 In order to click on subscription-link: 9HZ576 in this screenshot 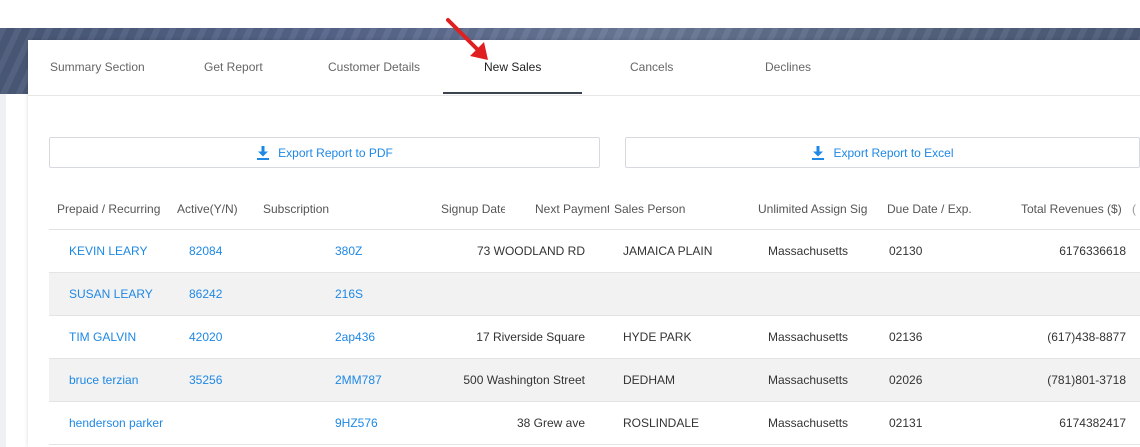, I will do `click(356, 423)`.